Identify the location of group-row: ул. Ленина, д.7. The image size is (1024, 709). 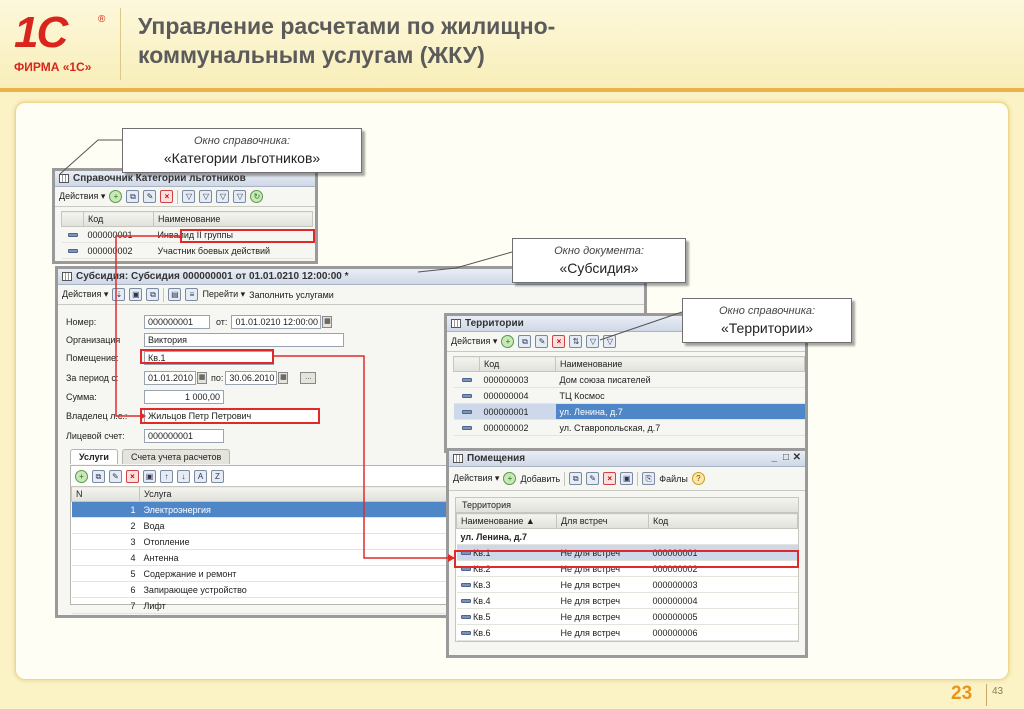
(627, 536).